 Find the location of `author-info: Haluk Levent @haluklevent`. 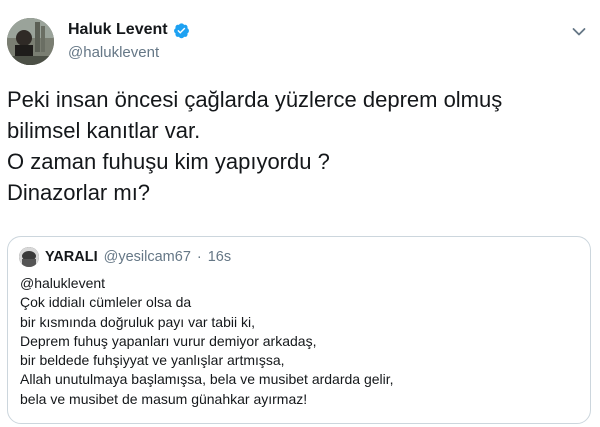

author-info: Haluk Levent @haluklevent is located at coordinates (129, 41).